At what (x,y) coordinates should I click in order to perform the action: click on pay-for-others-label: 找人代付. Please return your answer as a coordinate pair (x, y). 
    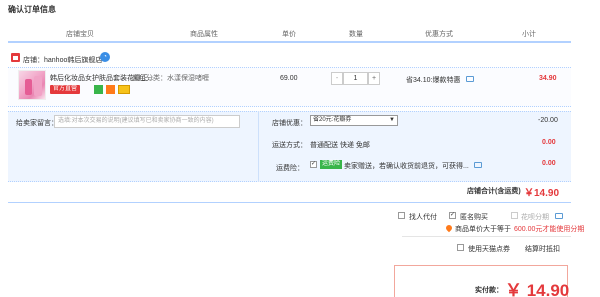
    Looking at the image, I should click on (423, 217).